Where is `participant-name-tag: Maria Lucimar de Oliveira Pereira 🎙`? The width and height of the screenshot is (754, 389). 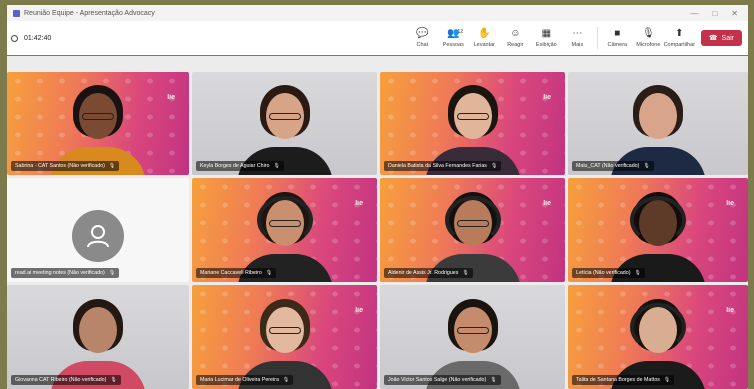 participant-name-tag: Maria Lucimar de Oliveira Pereira 🎙 is located at coordinates (245, 380).